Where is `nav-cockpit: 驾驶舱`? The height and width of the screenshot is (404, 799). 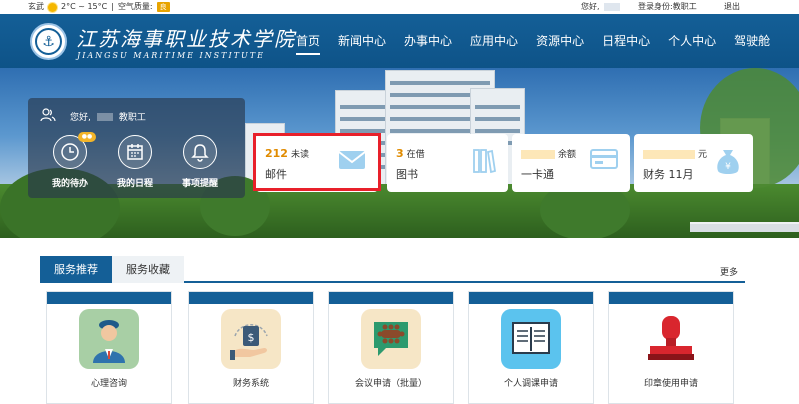
nav-cockpit: 驾驶舱 is located at coordinates (752, 41).